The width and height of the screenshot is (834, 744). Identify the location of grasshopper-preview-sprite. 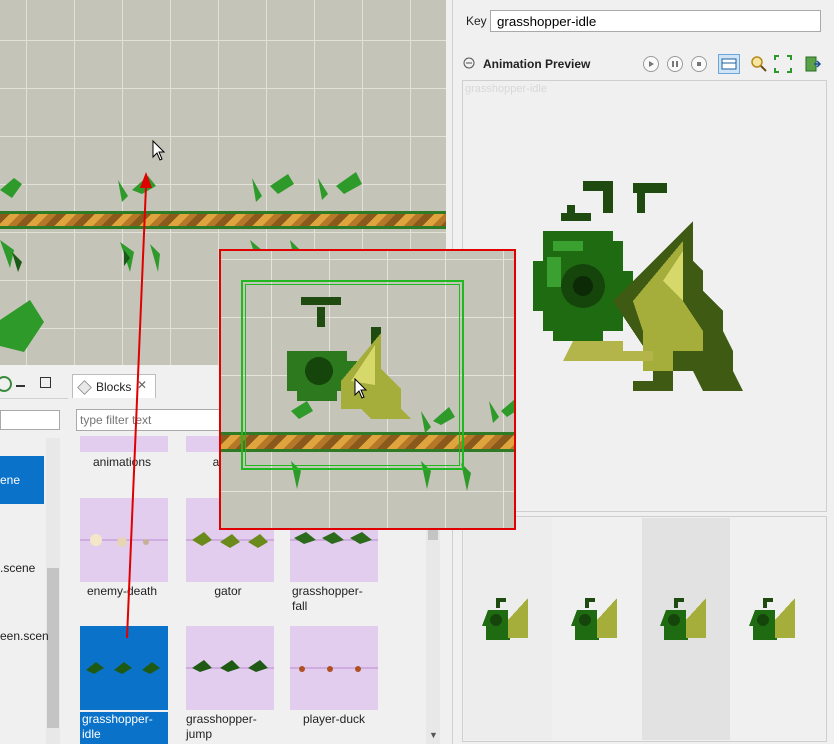
(638, 286).